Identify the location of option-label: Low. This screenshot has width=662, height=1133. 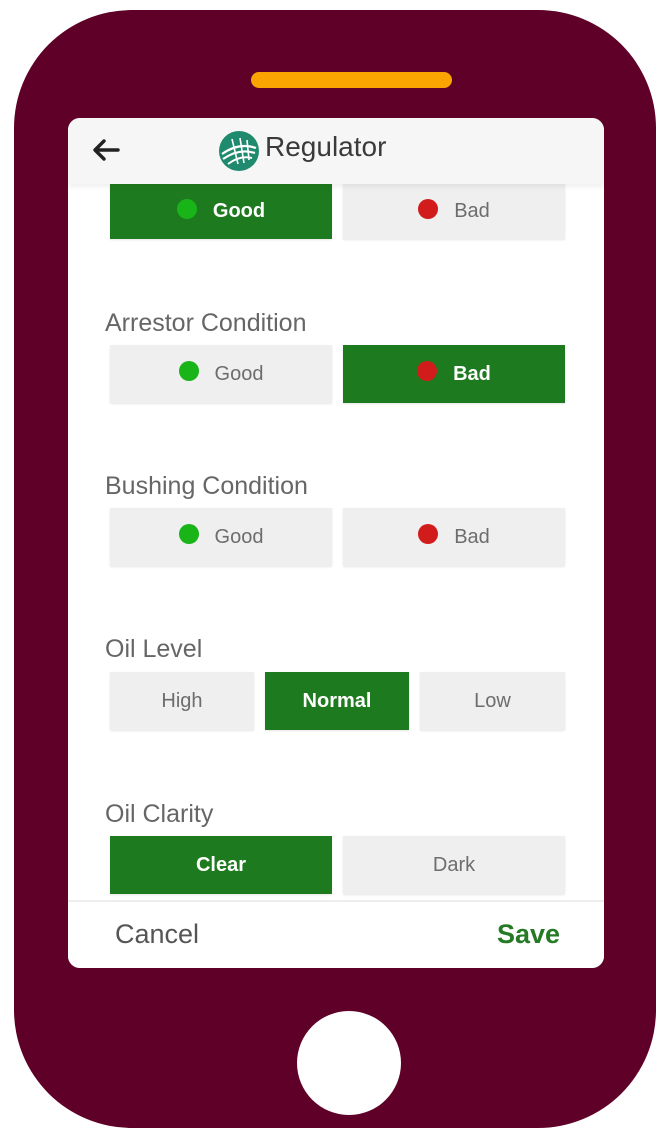
(492, 700).